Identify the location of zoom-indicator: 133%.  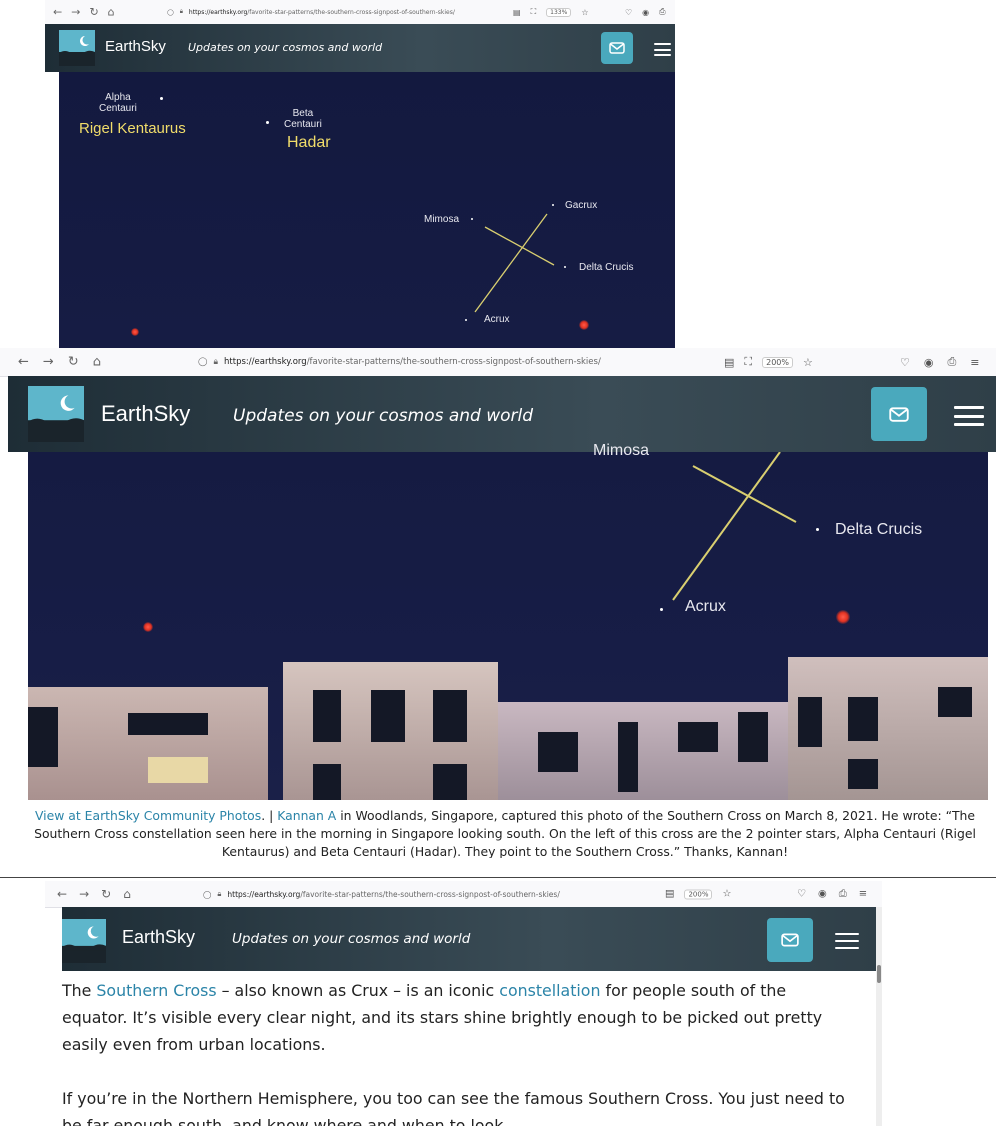
(559, 12).